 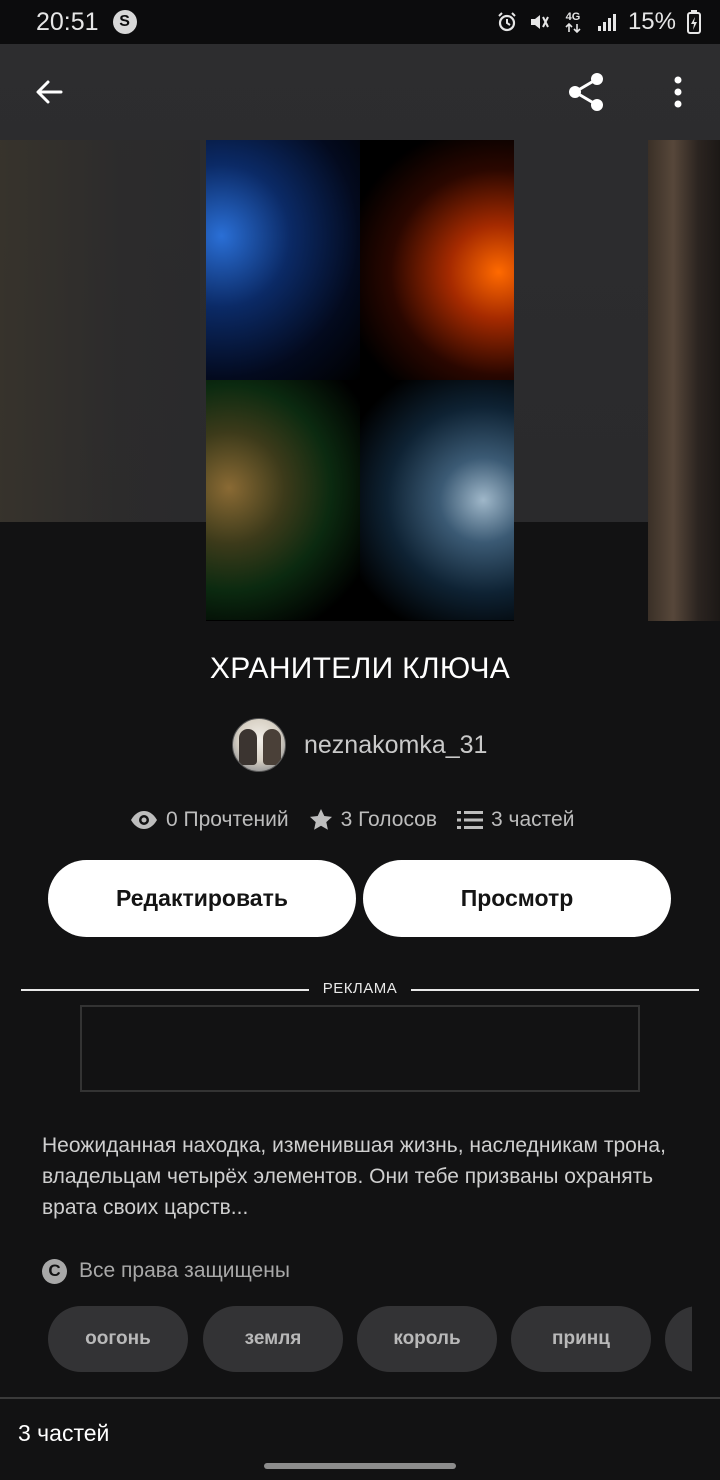 What do you see at coordinates (360, 668) in the screenshot?
I see `story-title: ХРАНИТЕЛИ КЛЮЧА` at bounding box center [360, 668].